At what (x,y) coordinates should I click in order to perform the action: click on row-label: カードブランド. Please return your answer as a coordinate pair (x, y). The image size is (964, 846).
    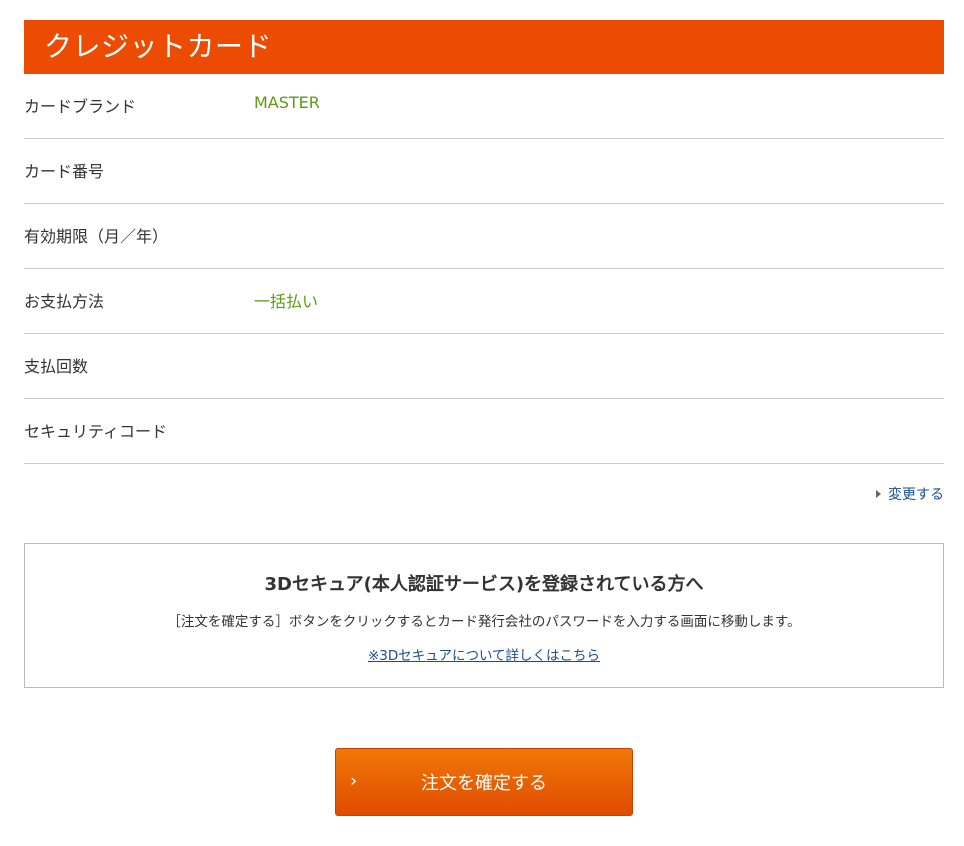
    Looking at the image, I should click on (80, 106).